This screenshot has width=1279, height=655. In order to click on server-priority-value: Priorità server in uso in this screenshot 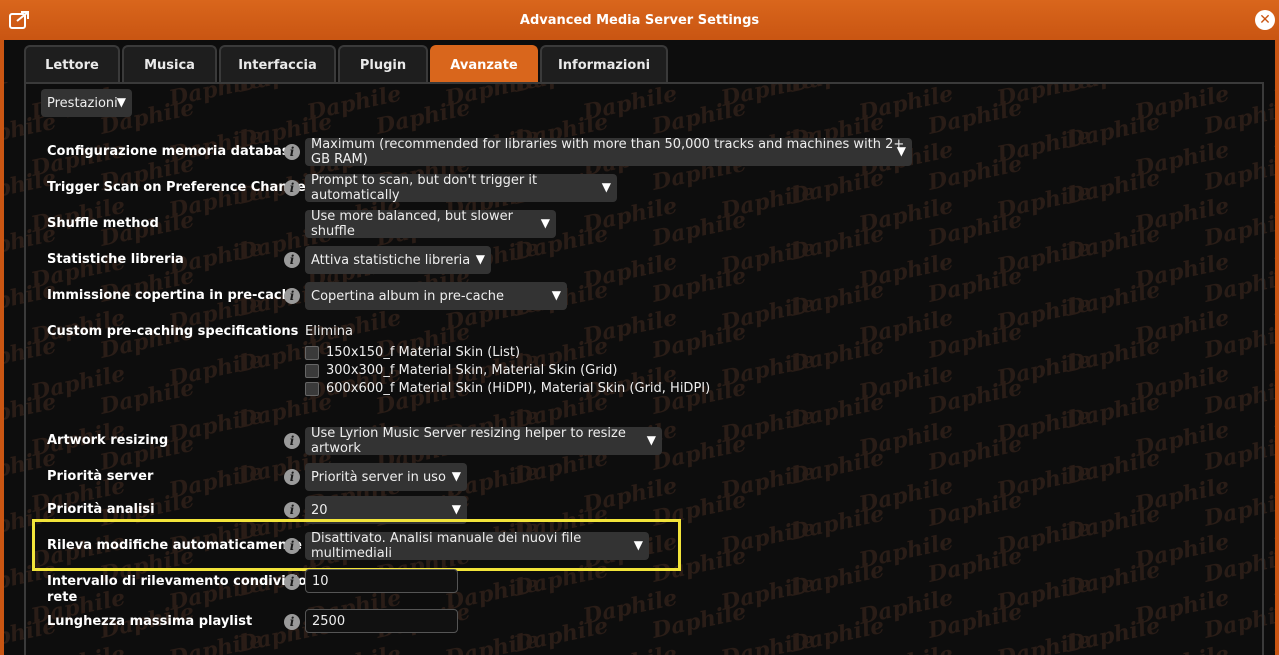, I will do `click(378, 477)`.